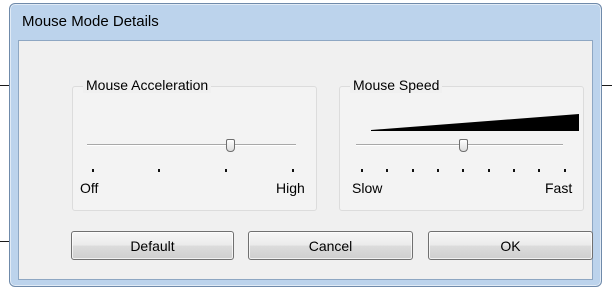 The width and height of the screenshot is (612, 295). What do you see at coordinates (90, 21) in the screenshot?
I see `window-title: Mouse Mode Details` at bounding box center [90, 21].